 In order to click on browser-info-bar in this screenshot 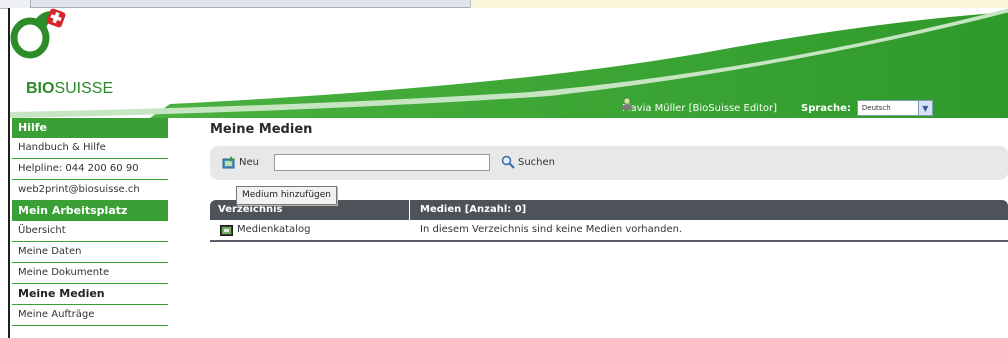, I will do `click(739, 4)`.